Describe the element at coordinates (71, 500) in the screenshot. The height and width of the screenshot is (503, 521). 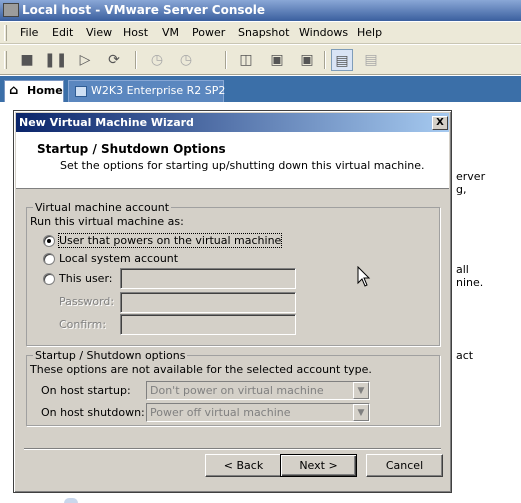
I see `background-icon` at that location.